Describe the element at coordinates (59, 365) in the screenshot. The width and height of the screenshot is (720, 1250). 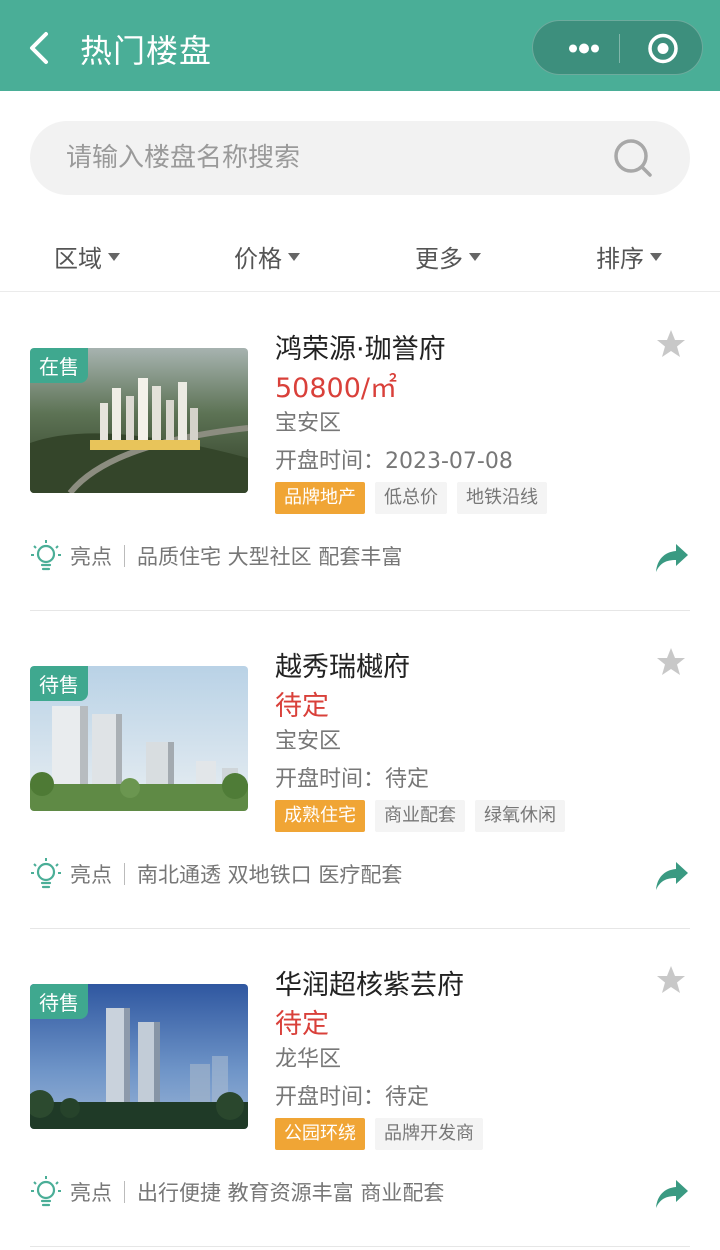
I see `status-badge: 在售` at that location.